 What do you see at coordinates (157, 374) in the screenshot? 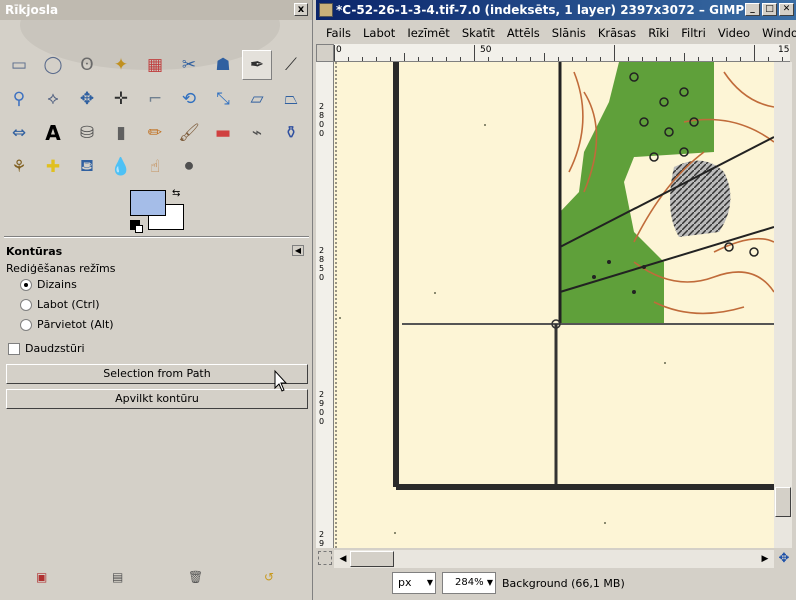
I see `selection-from-path-button: Selection from Path` at bounding box center [157, 374].